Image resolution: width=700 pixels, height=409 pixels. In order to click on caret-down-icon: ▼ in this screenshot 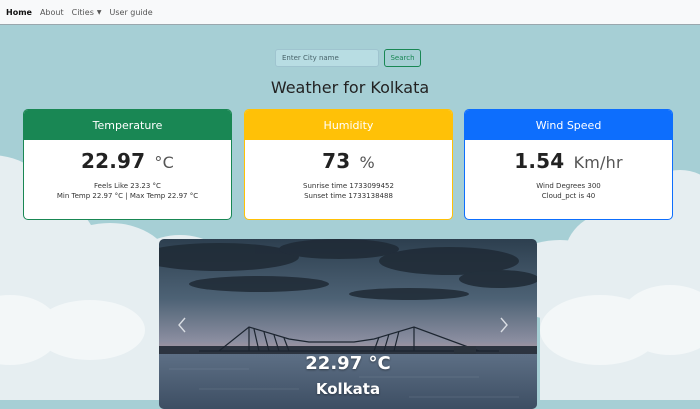, I will do `click(99, 12)`.